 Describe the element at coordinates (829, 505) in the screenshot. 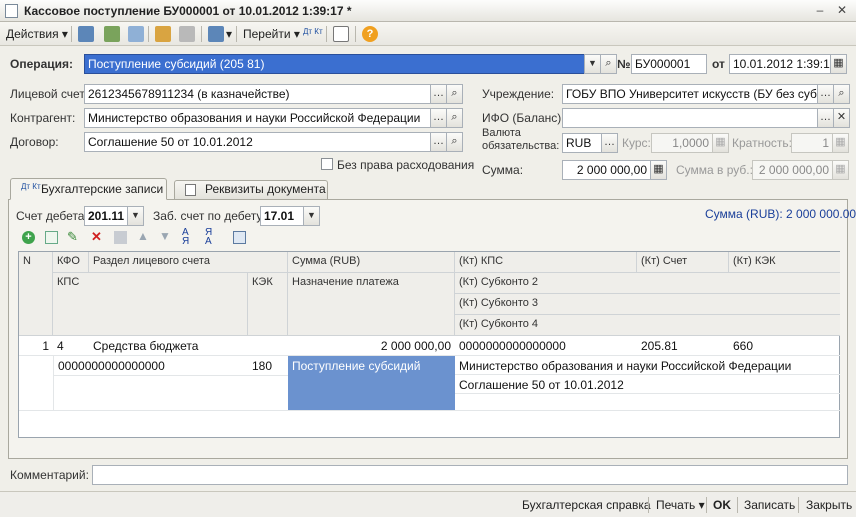

I see `close-button: Закрыть` at that location.